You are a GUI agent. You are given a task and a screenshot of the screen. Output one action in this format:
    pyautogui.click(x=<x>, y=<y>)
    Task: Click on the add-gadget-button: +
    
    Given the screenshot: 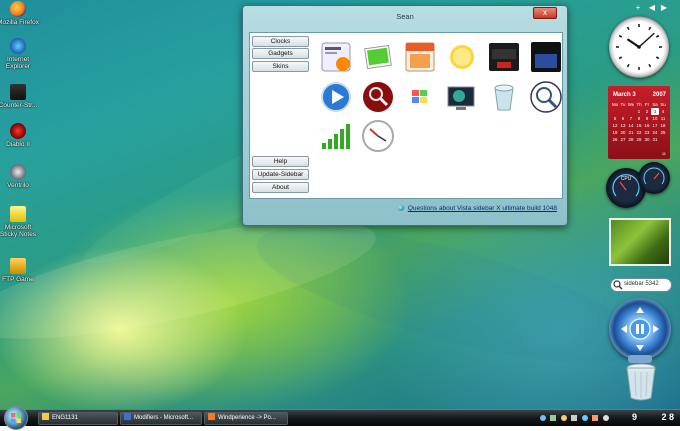 What is the action you would take?
    pyautogui.click(x=638, y=7)
    